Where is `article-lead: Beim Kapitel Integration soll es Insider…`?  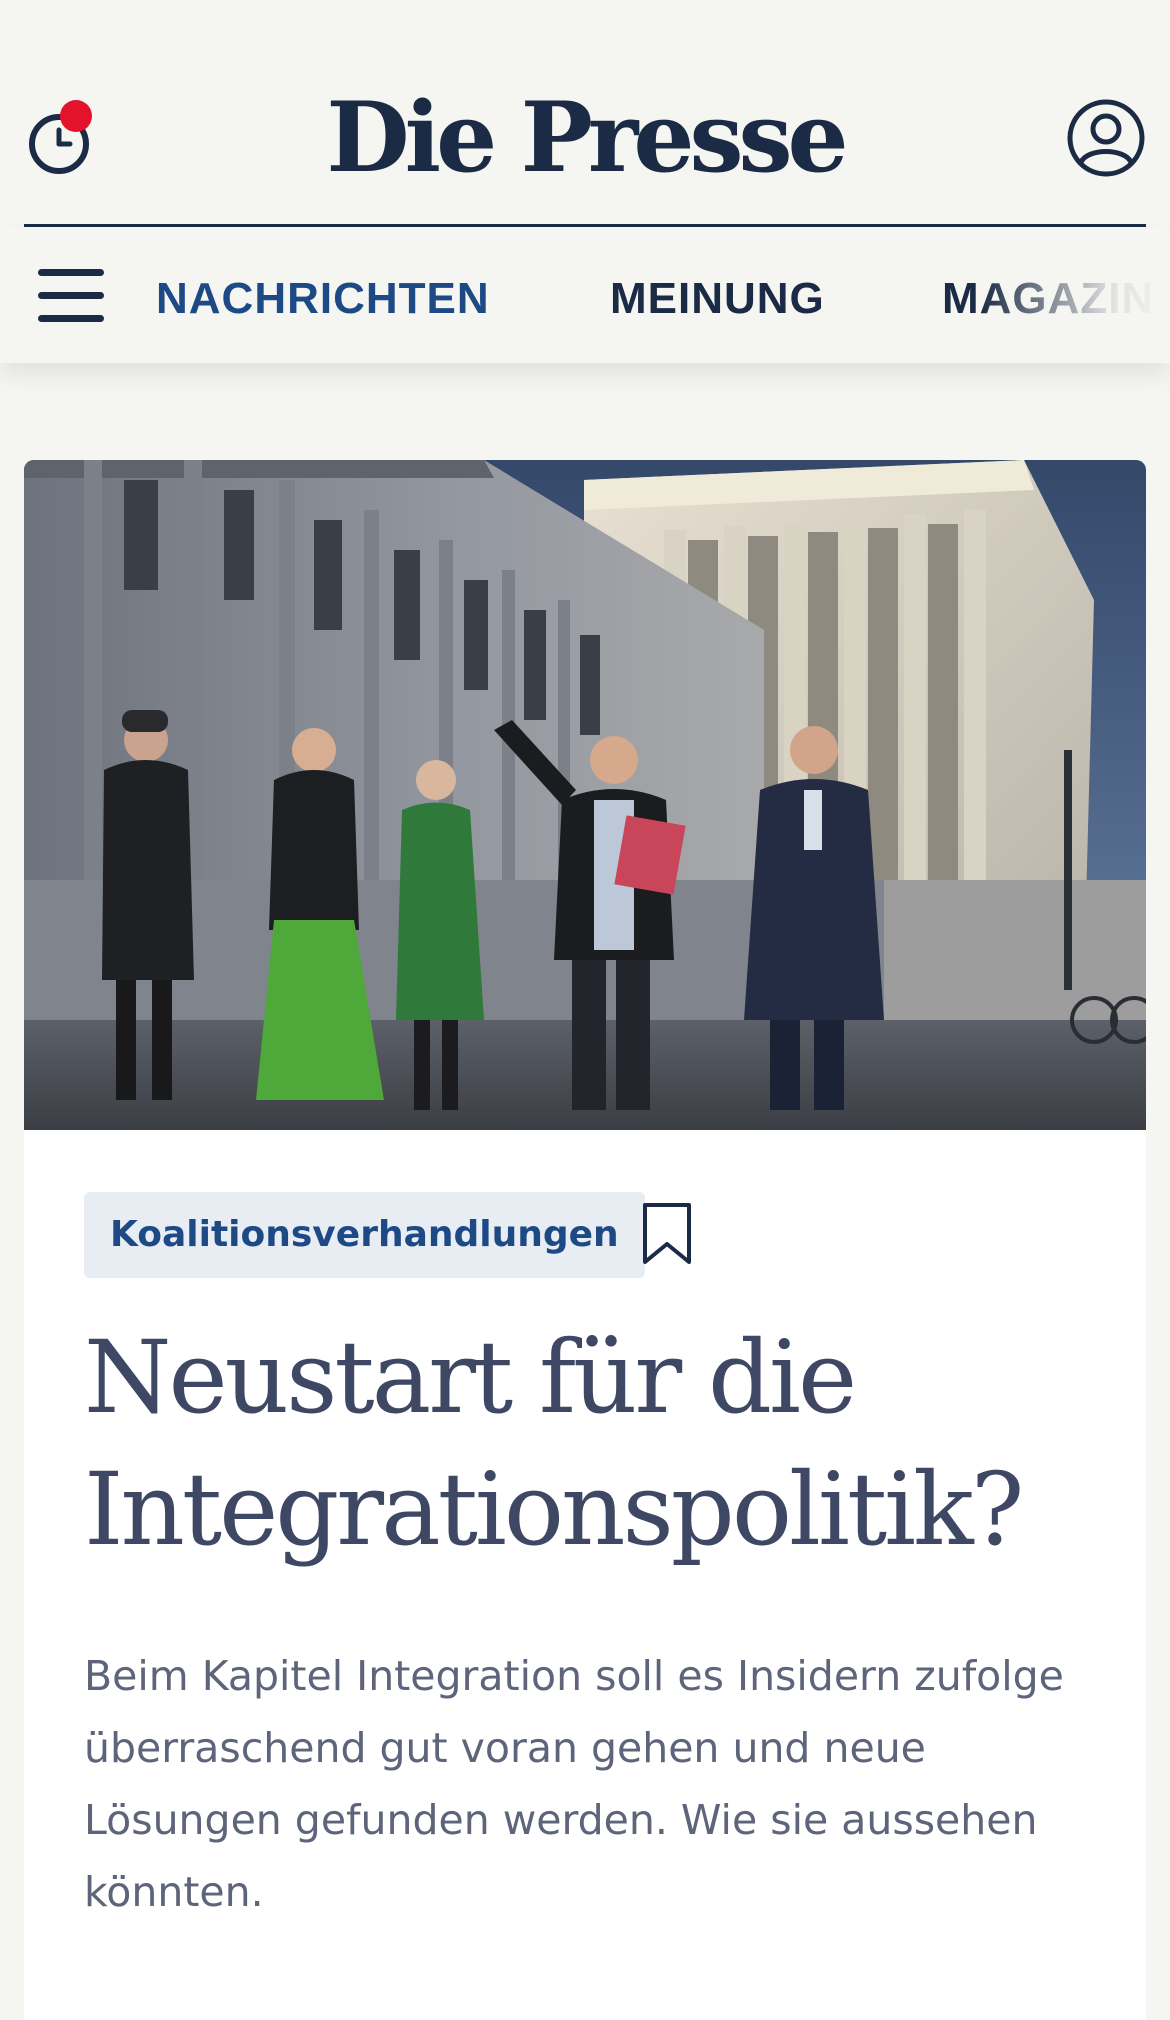
article-lead: Beim Kapitel Integration soll es Insider… is located at coordinates (574, 1784).